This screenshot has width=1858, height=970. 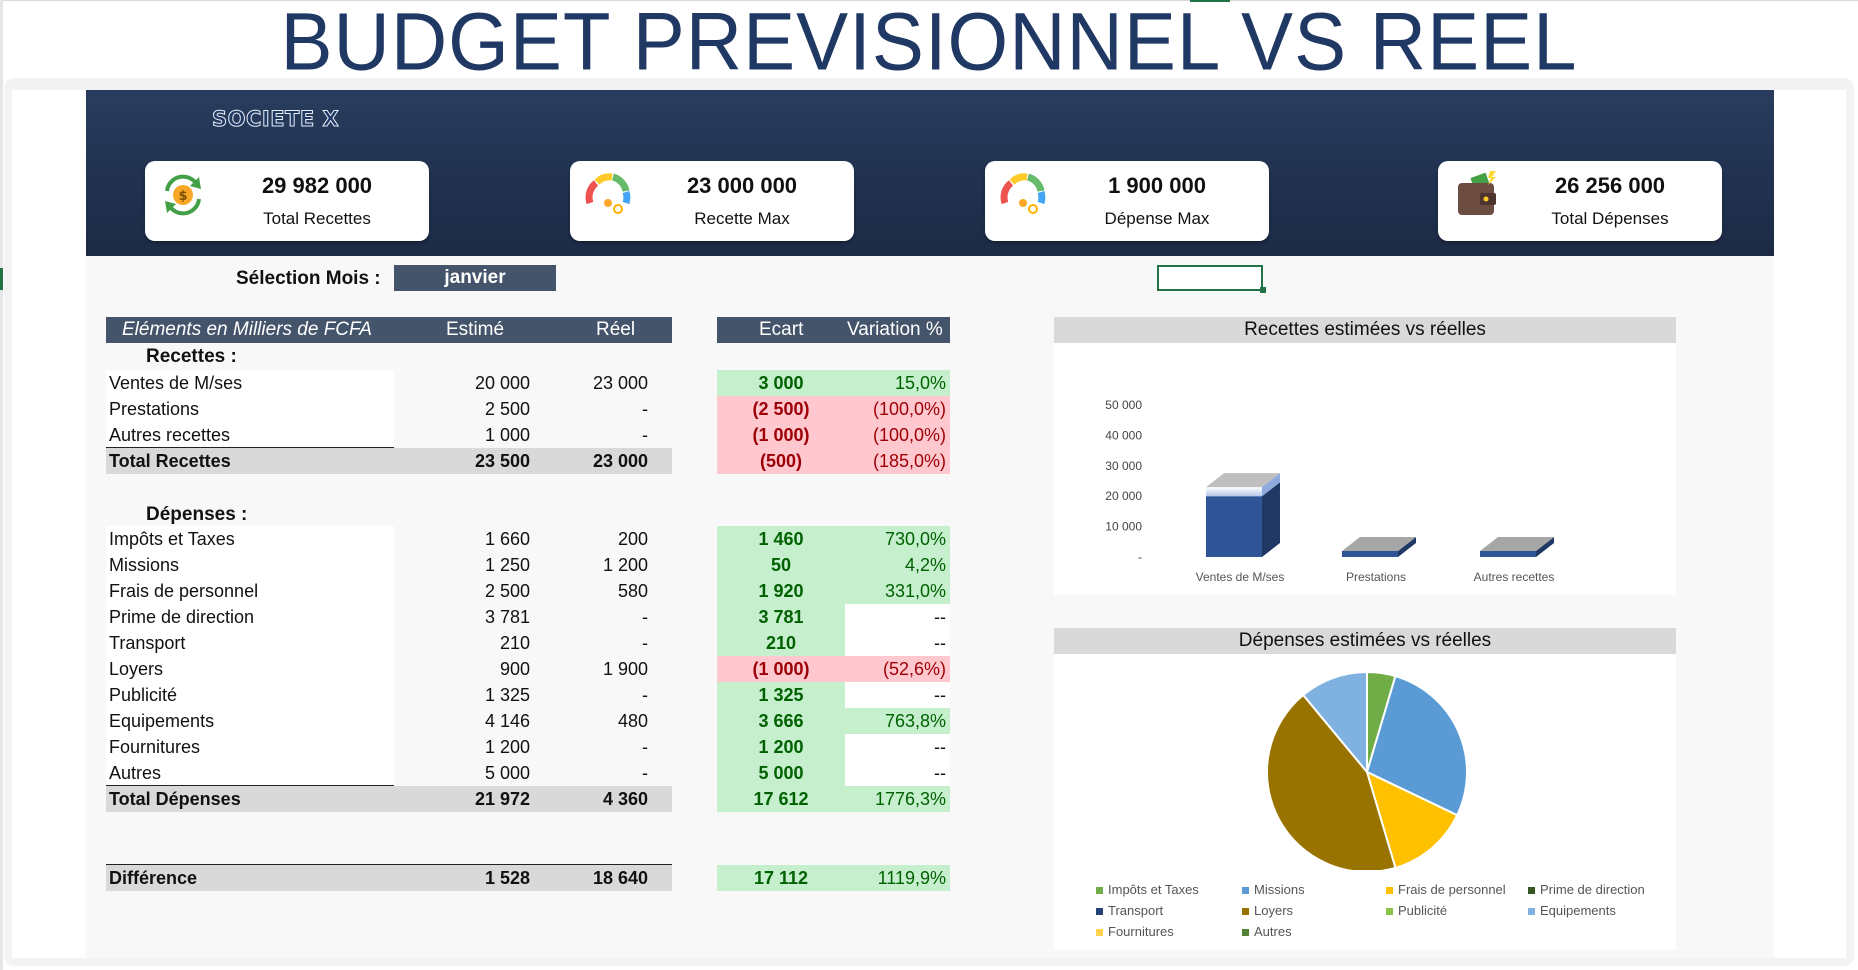 I want to click on row-estime: 1 528, so click(x=507, y=878).